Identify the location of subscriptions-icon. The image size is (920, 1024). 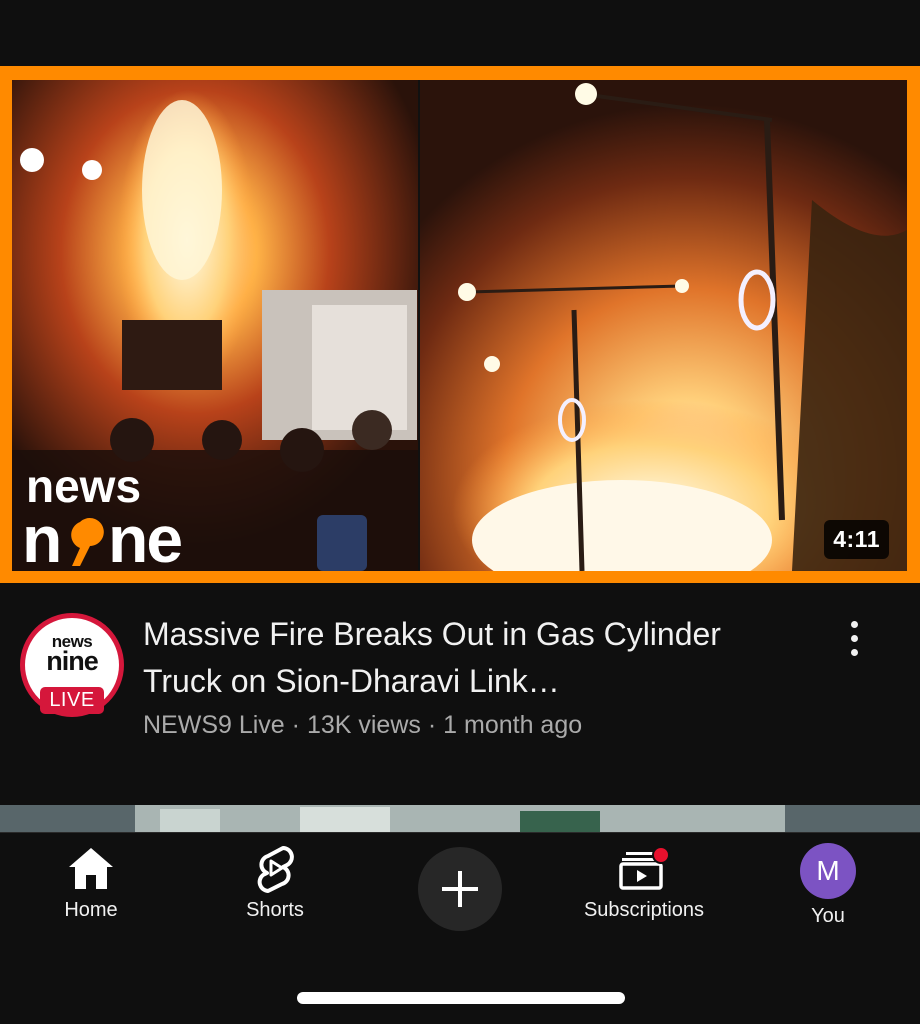
(644, 868).